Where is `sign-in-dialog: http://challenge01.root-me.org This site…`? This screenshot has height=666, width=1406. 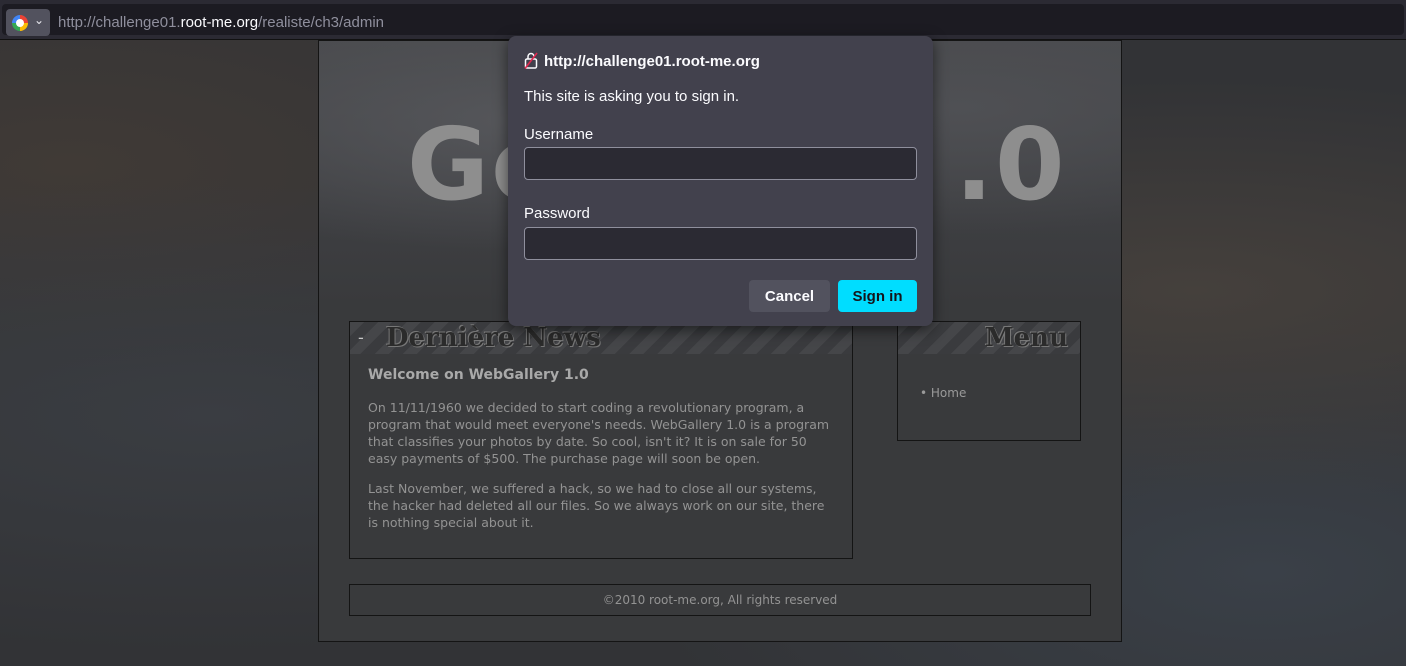 sign-in-dialog: http://challenge01.root-me.org This site… is located at coordinates (720, 181).